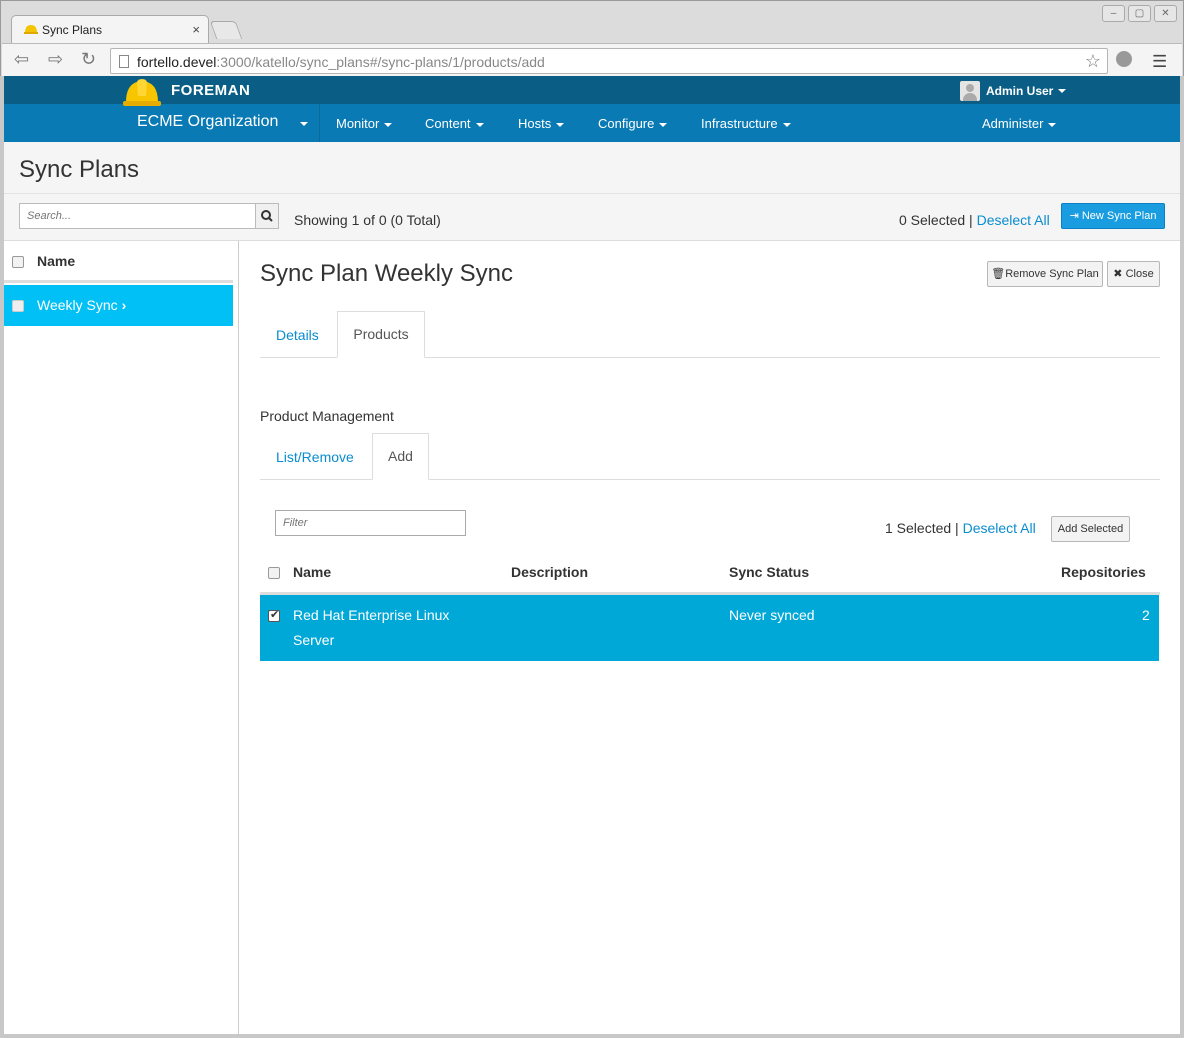  Describe the element at coordinates (367, 220) in the screenshot. I see `showing-count: Showing 1 of 0 (0 Total)` at that location.